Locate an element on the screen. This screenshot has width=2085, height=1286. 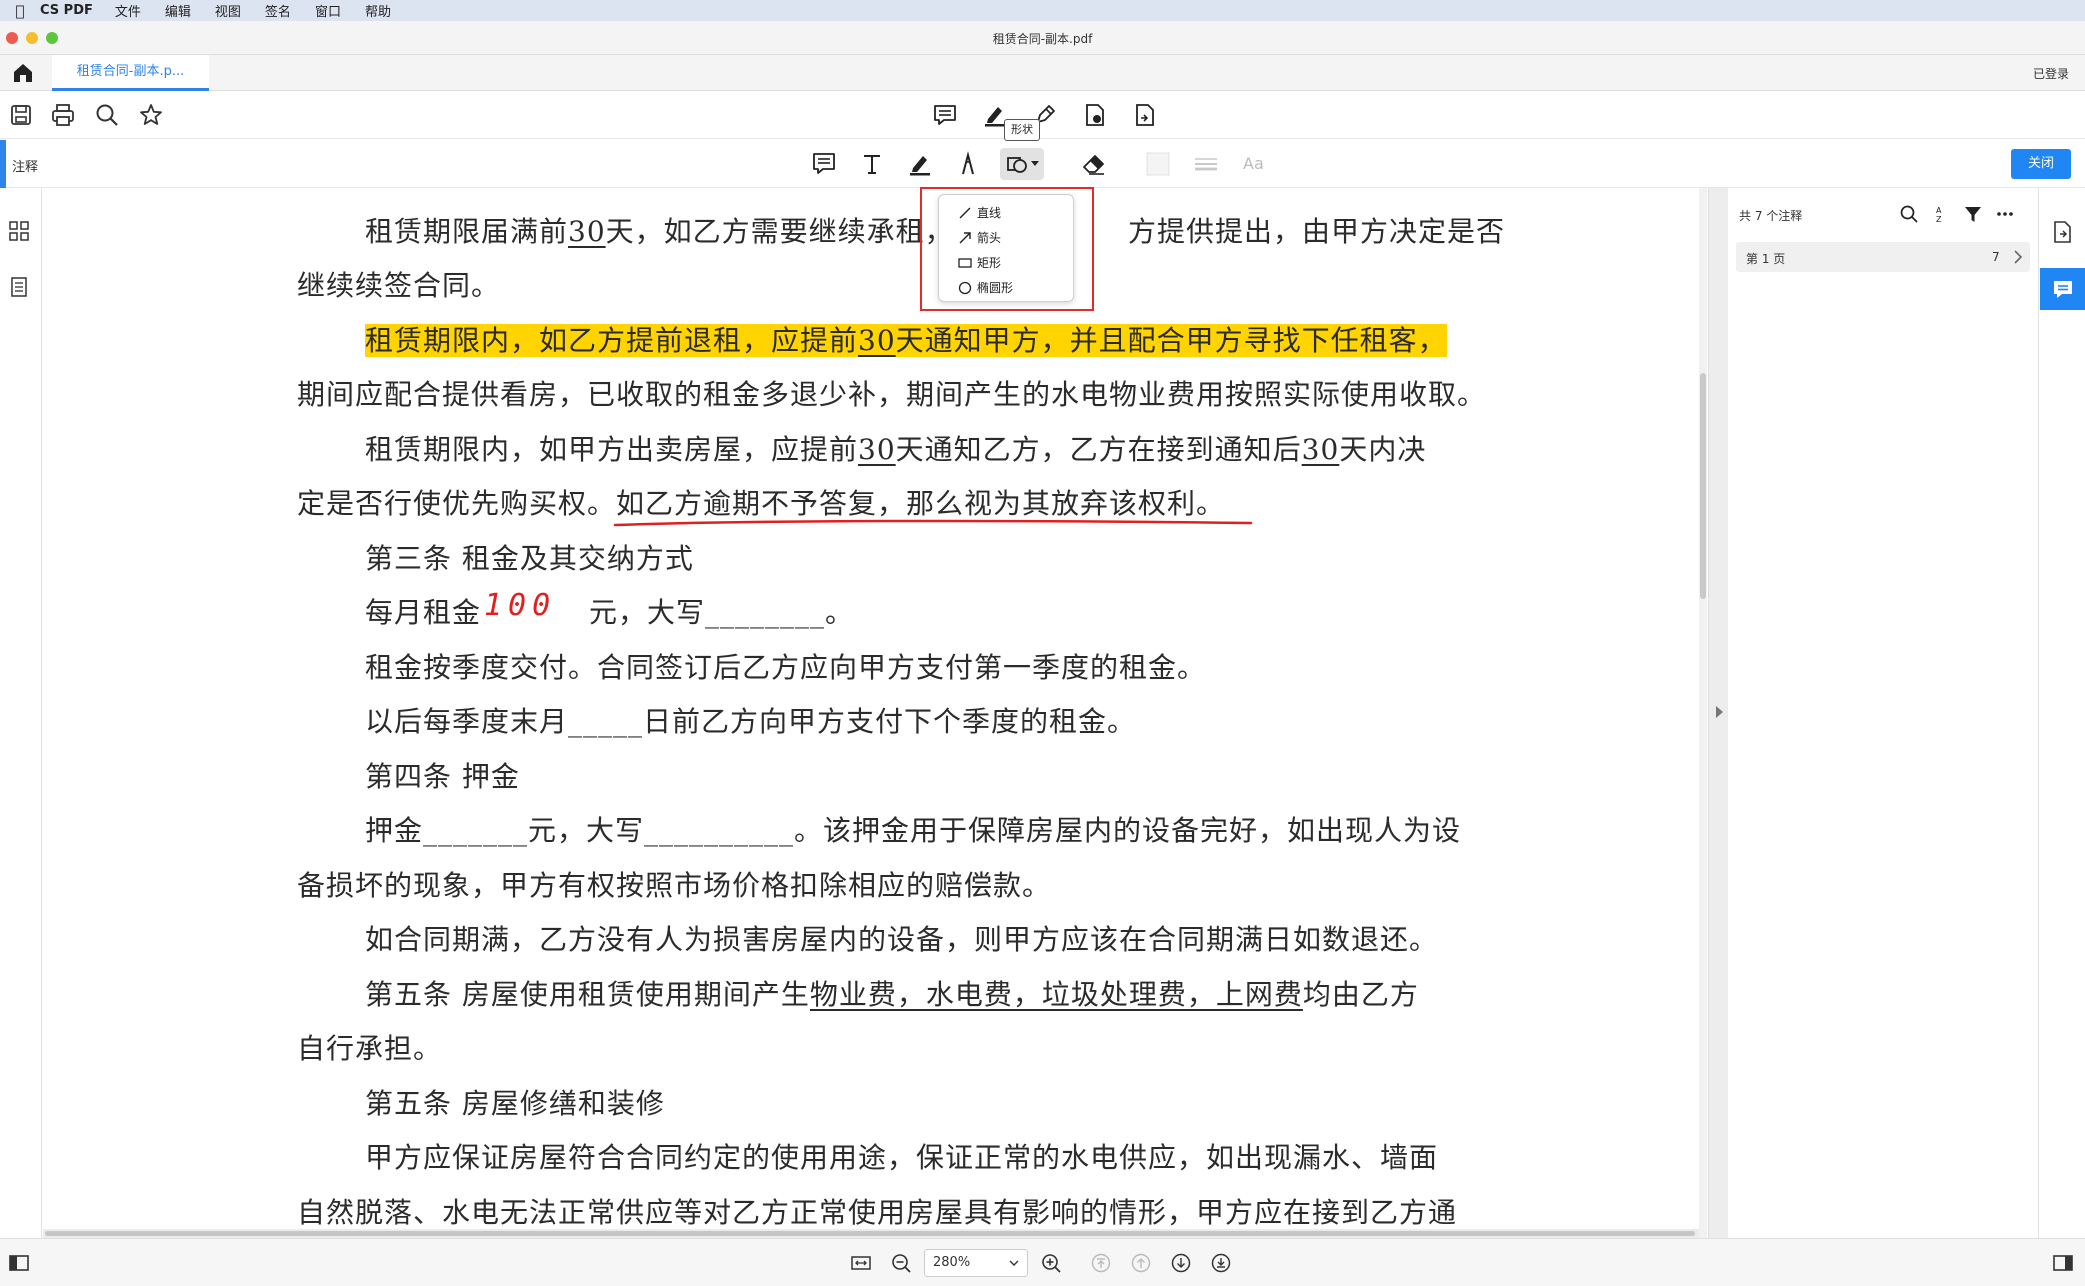
horizontal-scroll-thumb is located at coordinates (870, 1233).